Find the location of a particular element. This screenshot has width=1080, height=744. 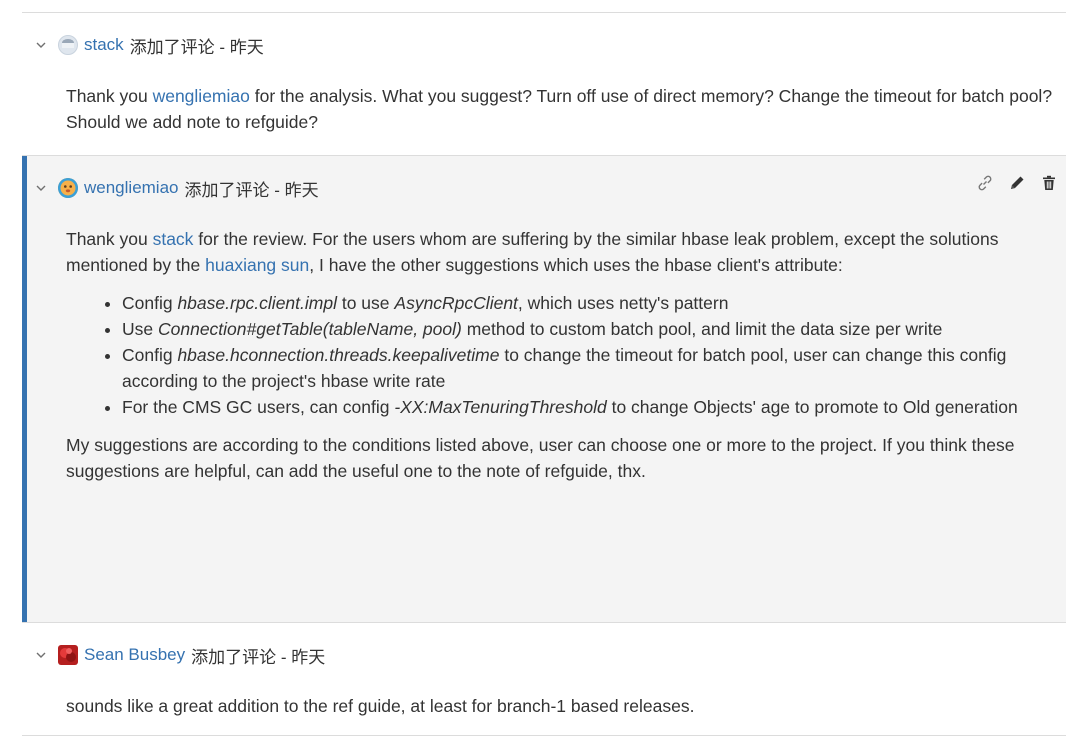

link-icon is located at coordinates (985, 183).